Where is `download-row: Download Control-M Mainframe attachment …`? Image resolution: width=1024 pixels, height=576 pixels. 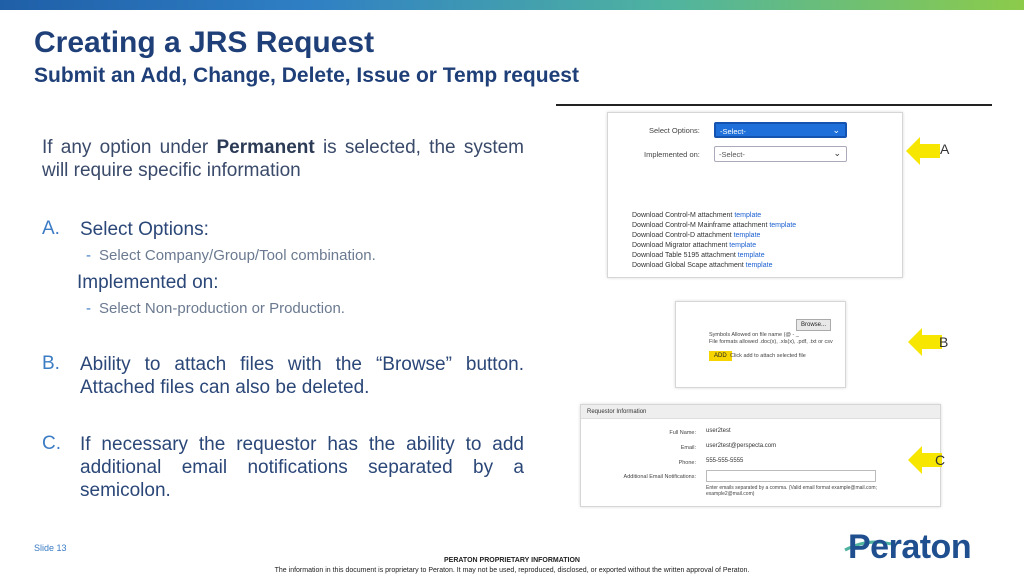
download-row: Download Control-M Mainframe attachment … is located at coordinates (714, 225).